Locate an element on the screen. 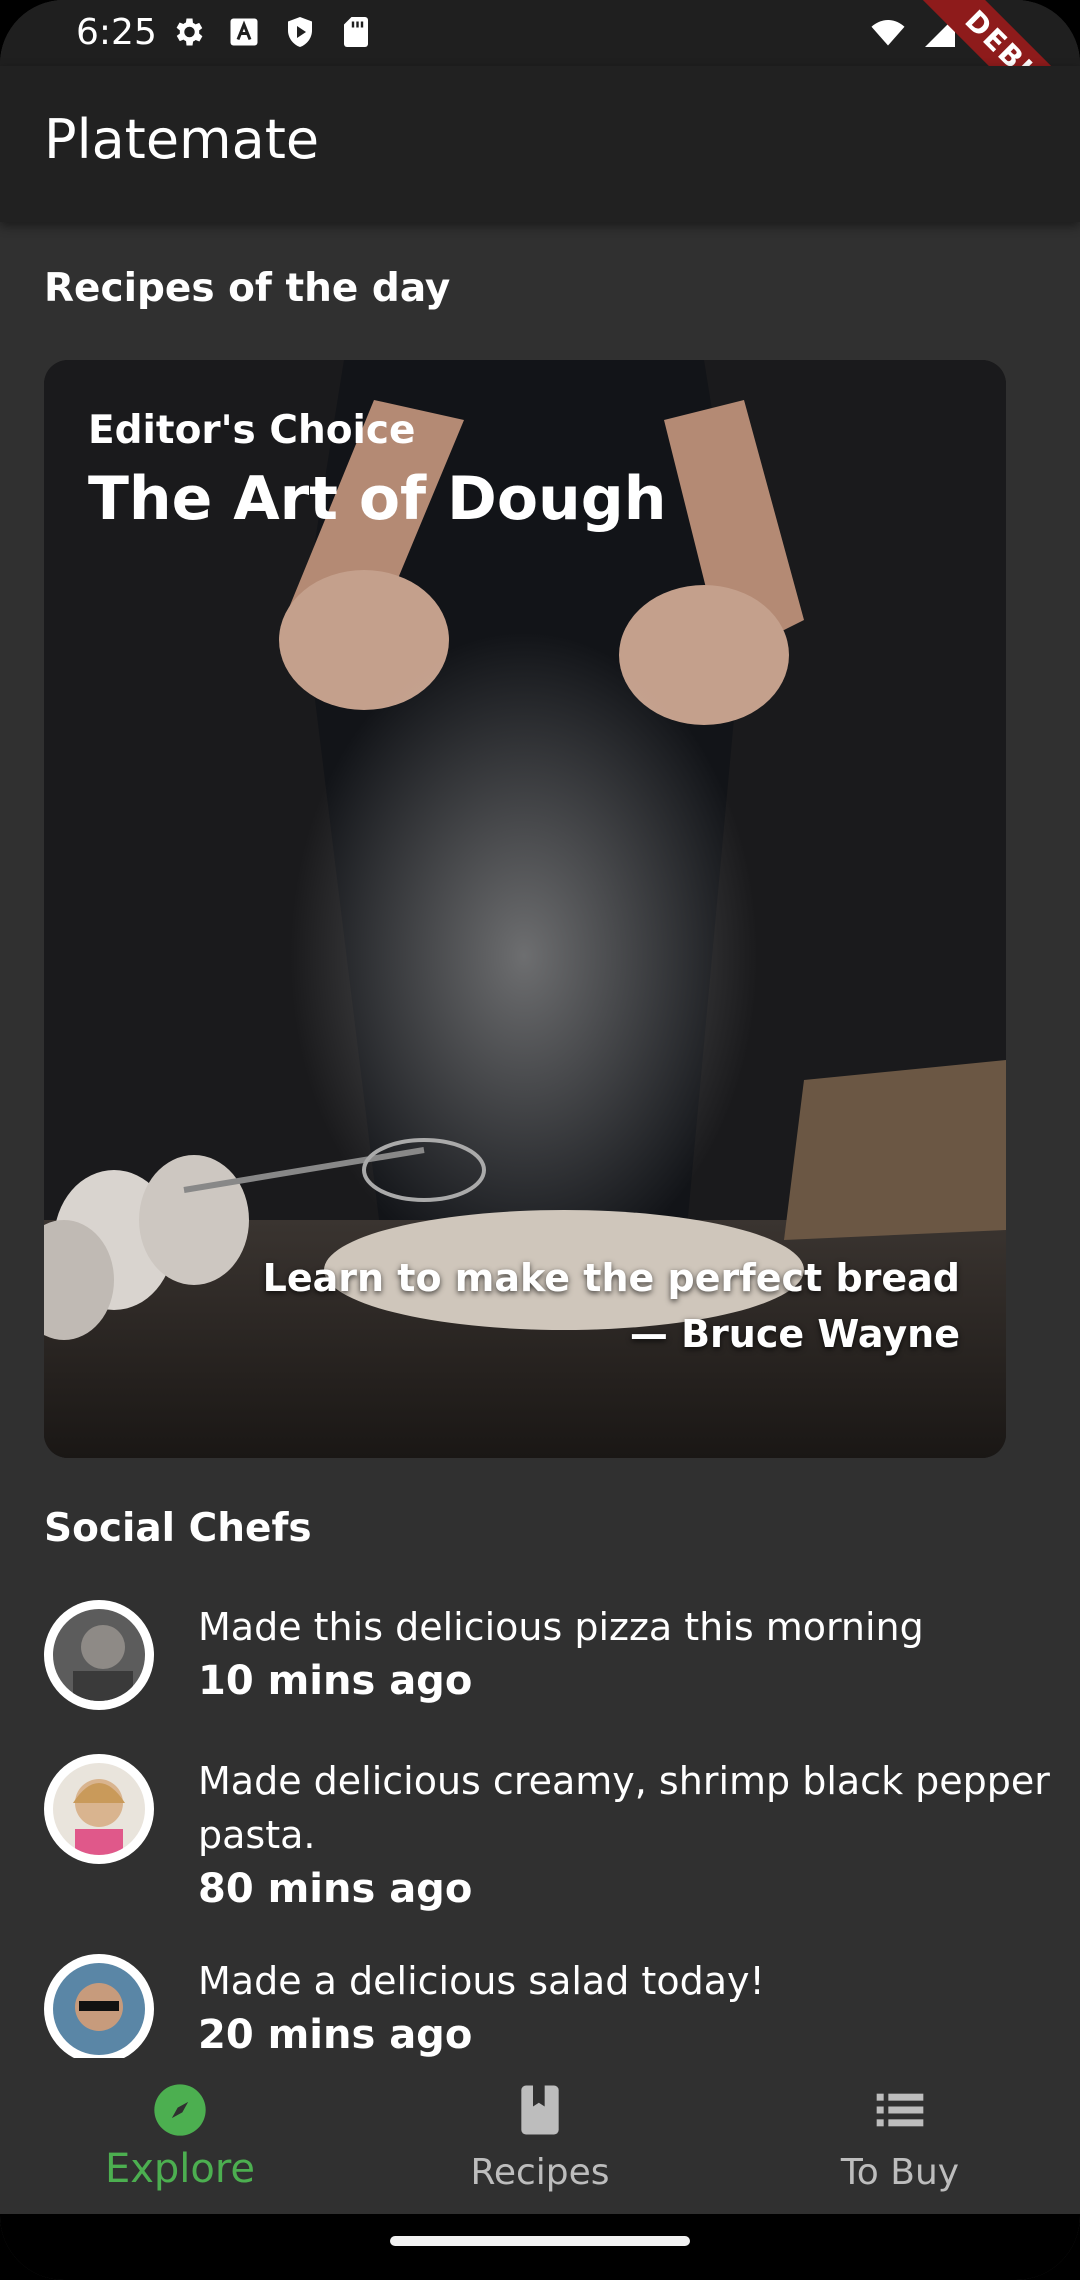  nav-explore: Explore is located at coordinates (180, 2136).